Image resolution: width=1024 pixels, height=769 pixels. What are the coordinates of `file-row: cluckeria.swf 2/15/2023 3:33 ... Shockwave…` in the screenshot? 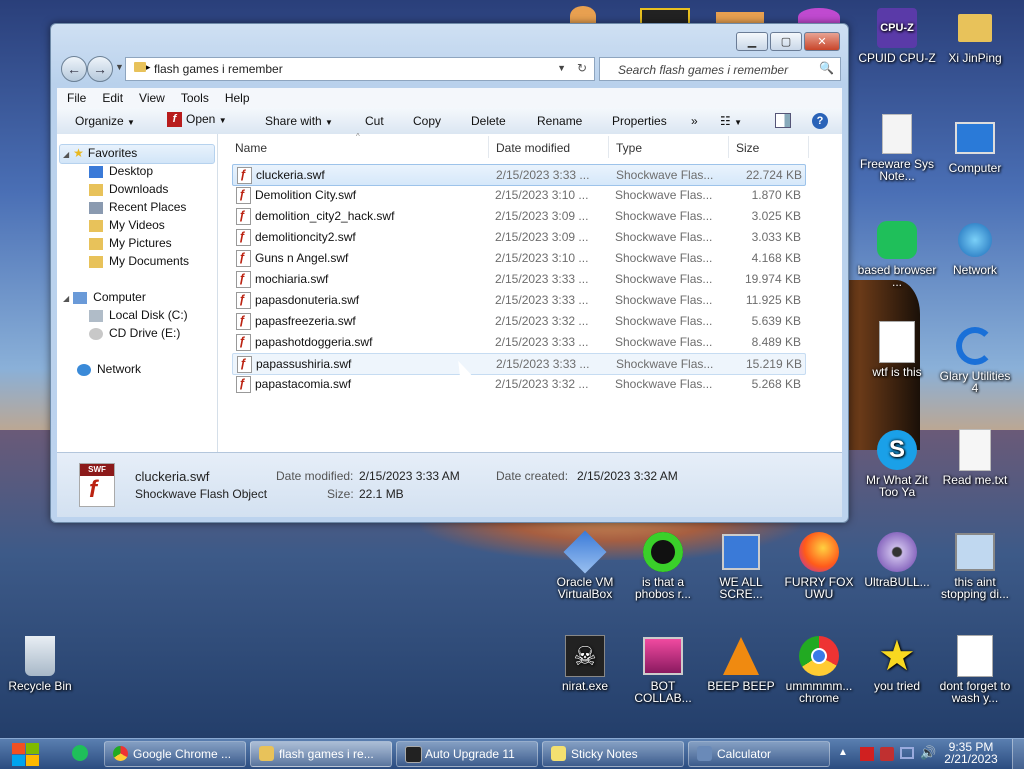 It's located at (519, 175).